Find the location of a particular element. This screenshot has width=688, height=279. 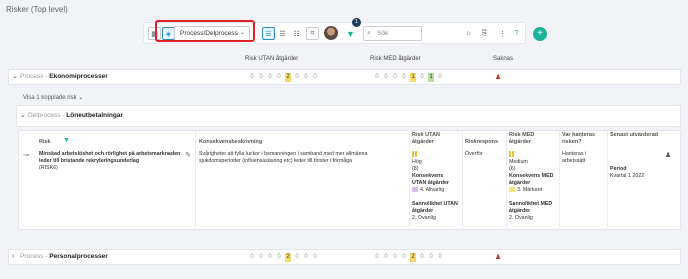

period-value: Kvartal 1 2022 is located at coordinates (627, 176).